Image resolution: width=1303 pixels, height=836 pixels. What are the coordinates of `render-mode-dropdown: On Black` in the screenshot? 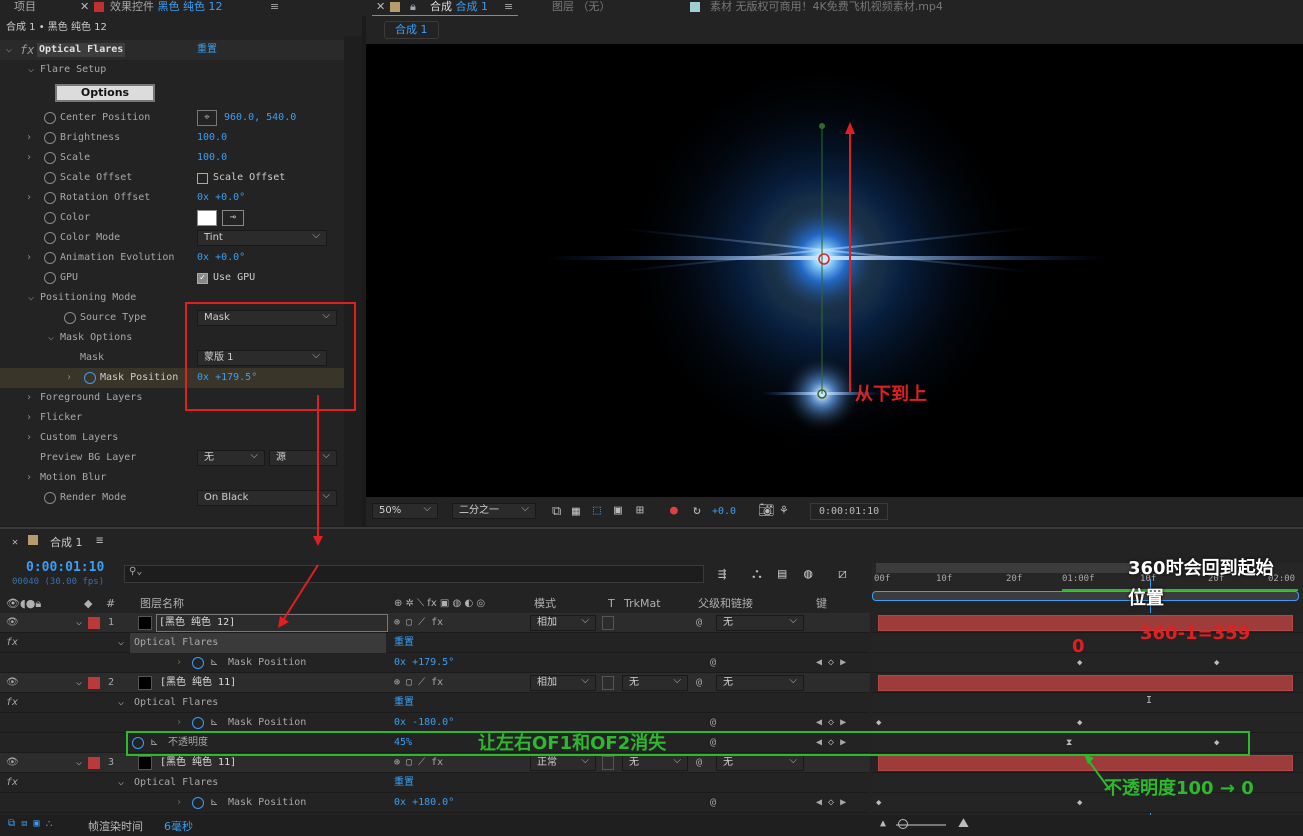 It's located at (267, 497).